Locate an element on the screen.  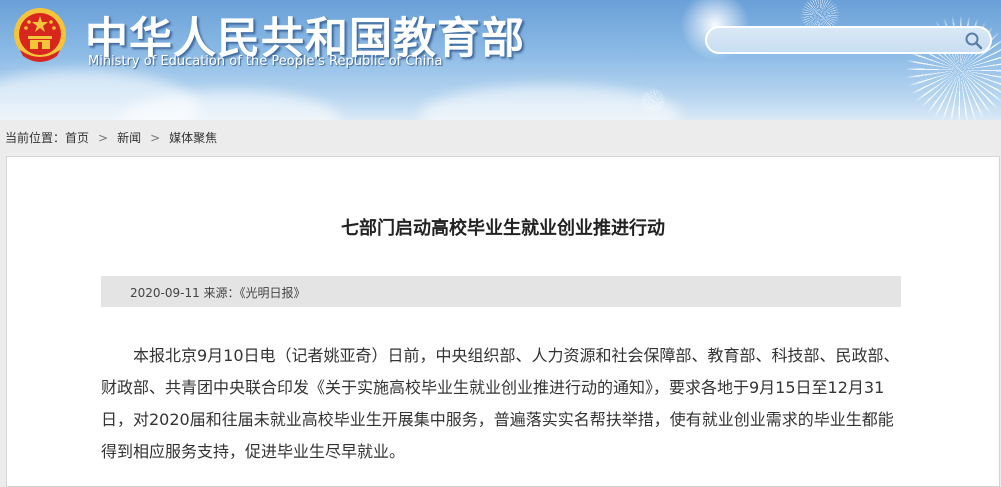
breadcrumb: 当前位置：首页 > 新闻 > 媒体聚焦 is located at coordinates (111, 137).